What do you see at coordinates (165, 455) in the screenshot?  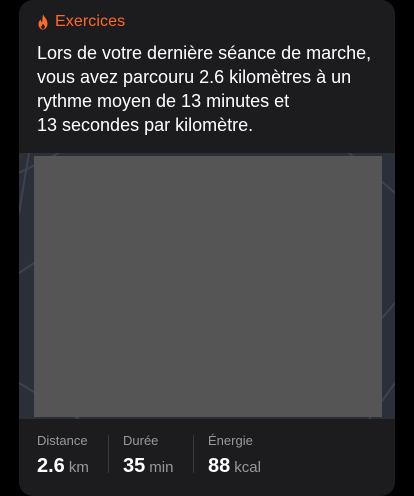 I see `stat-duration: Durée 35 min` at bounding box center [165, 455].